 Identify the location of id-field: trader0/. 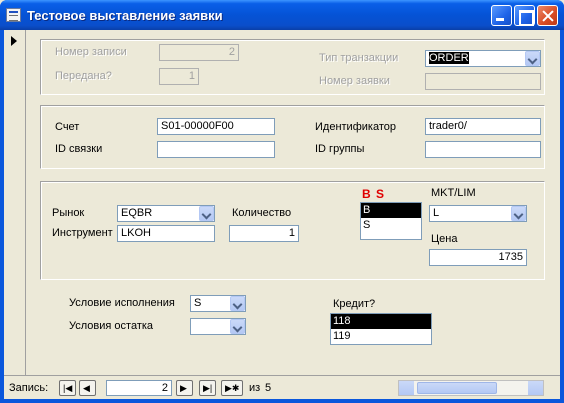
(483, 126).